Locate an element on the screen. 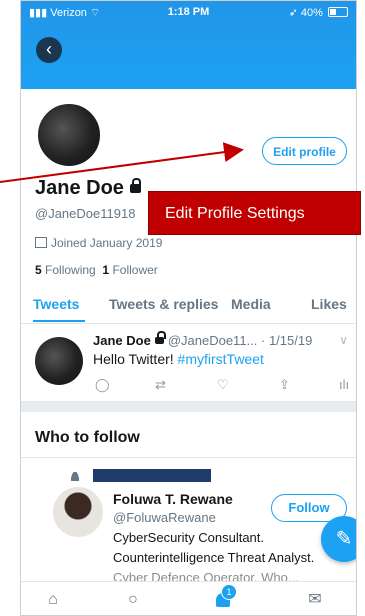  share-icon: ⇪ is located at coordinates (284, 385).